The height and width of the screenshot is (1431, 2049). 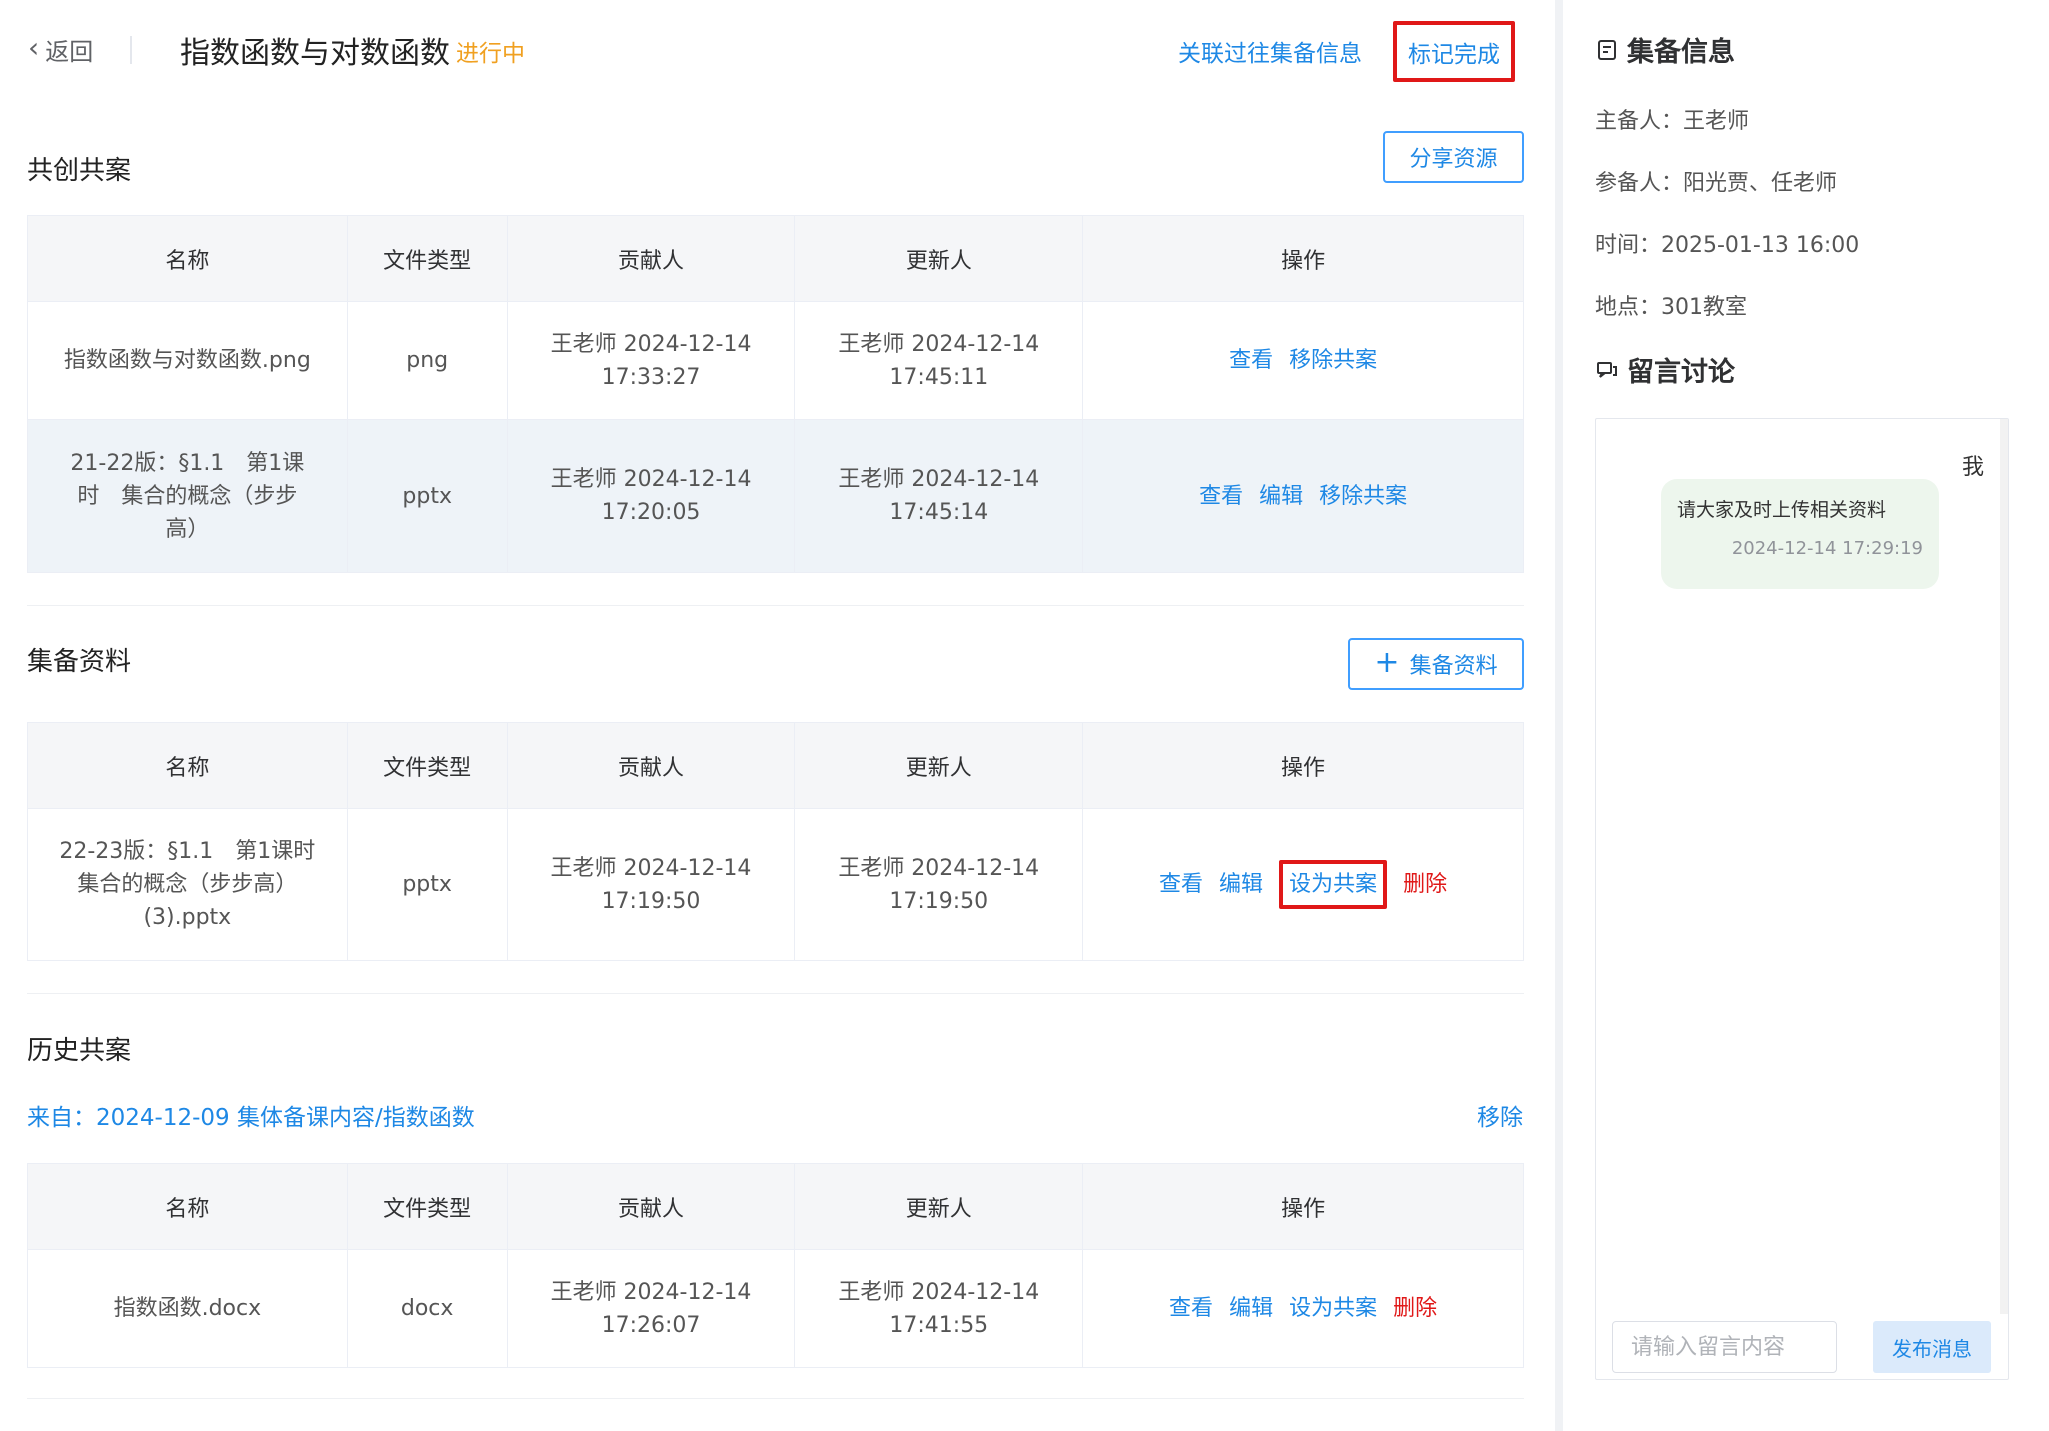 What do you see at coordinates (1972, 467) in the screenshot?
I see `sender-label: 我` at bounding box center [1972, 467].